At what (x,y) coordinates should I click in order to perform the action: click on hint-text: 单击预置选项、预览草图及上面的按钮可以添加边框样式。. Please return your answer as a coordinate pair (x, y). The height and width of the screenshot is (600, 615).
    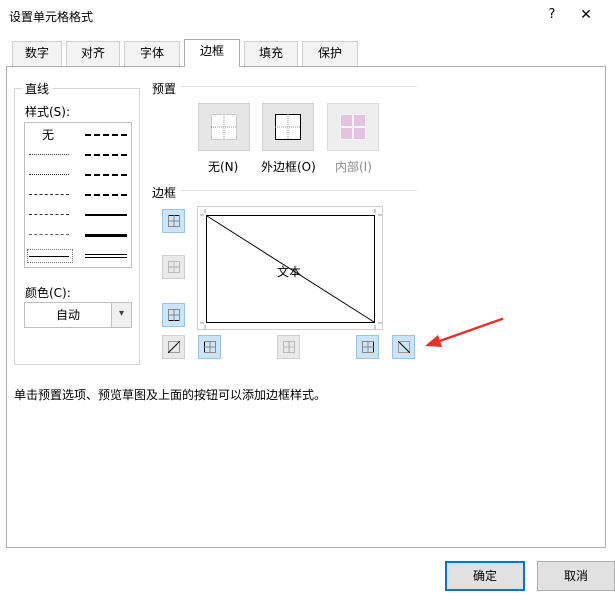
    Looking at the image, I should click on (170, 395).